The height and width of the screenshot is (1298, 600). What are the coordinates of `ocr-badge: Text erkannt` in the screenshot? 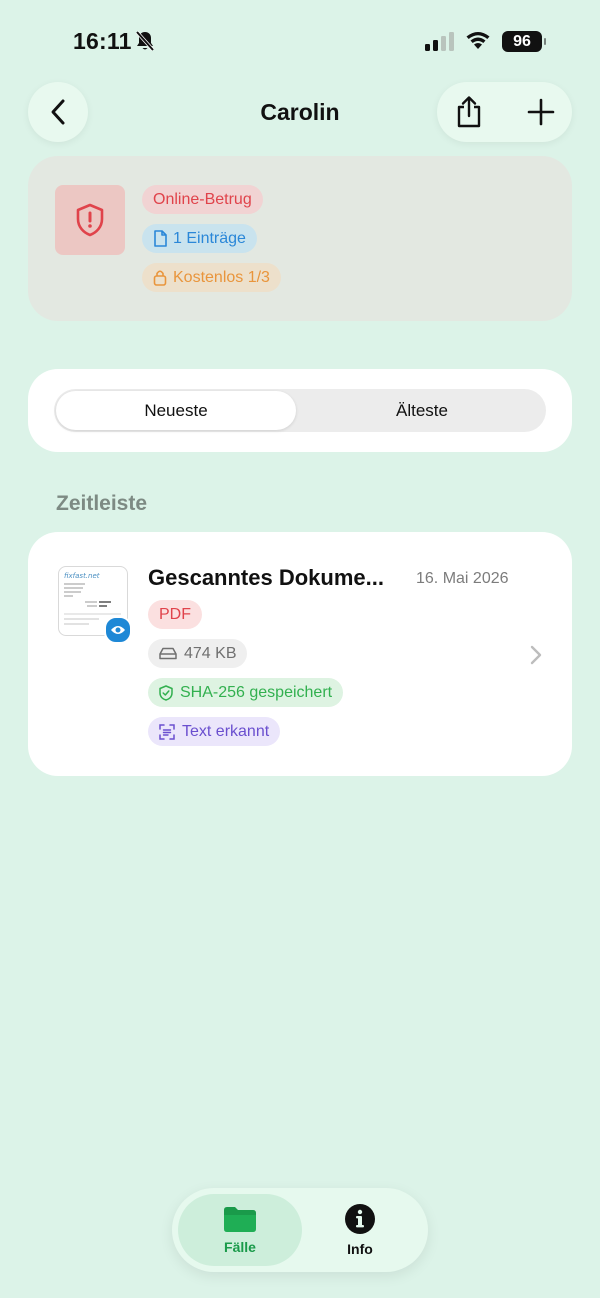 It's located at (214, 731).